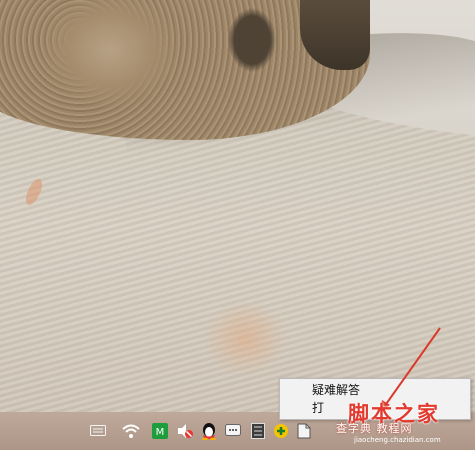  I want to click on message-icon, so click(233, 431).